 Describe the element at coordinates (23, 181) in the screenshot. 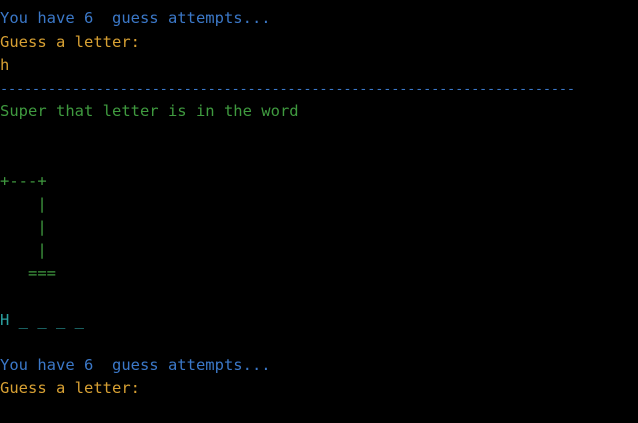

I see `gallows-top: +---+` at that location.